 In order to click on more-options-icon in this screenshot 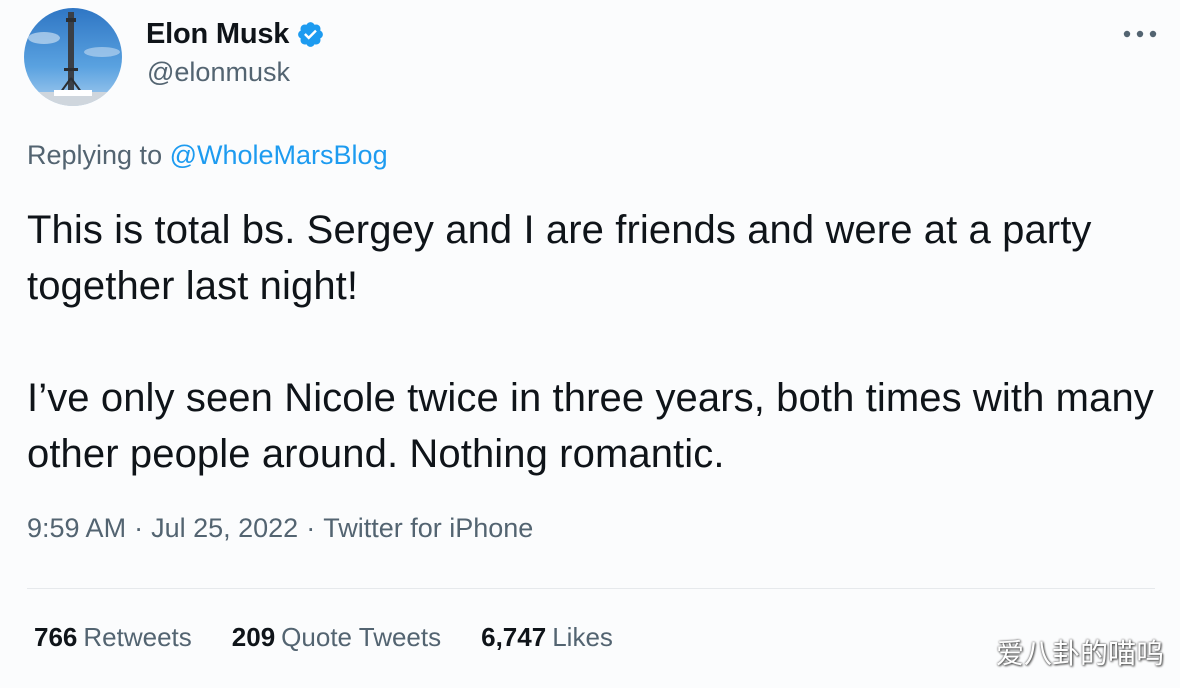, I will do `click(1140, 34)`.